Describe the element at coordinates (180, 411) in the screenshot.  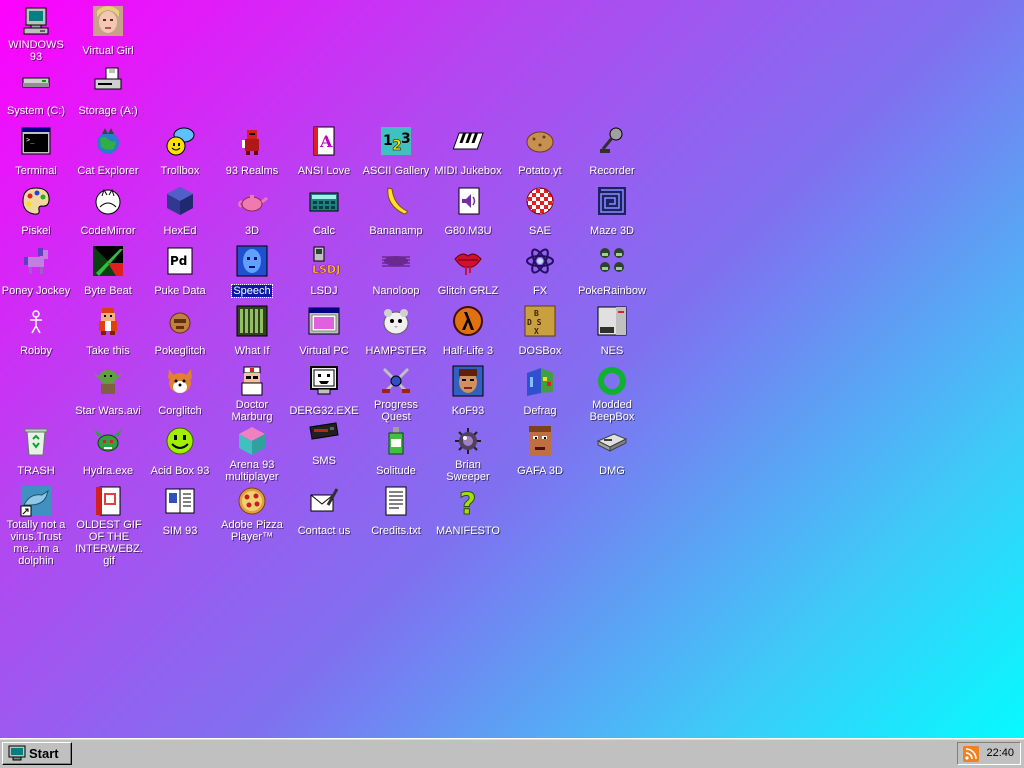
I see `desktop-icon-label: Corglitch` at that location.